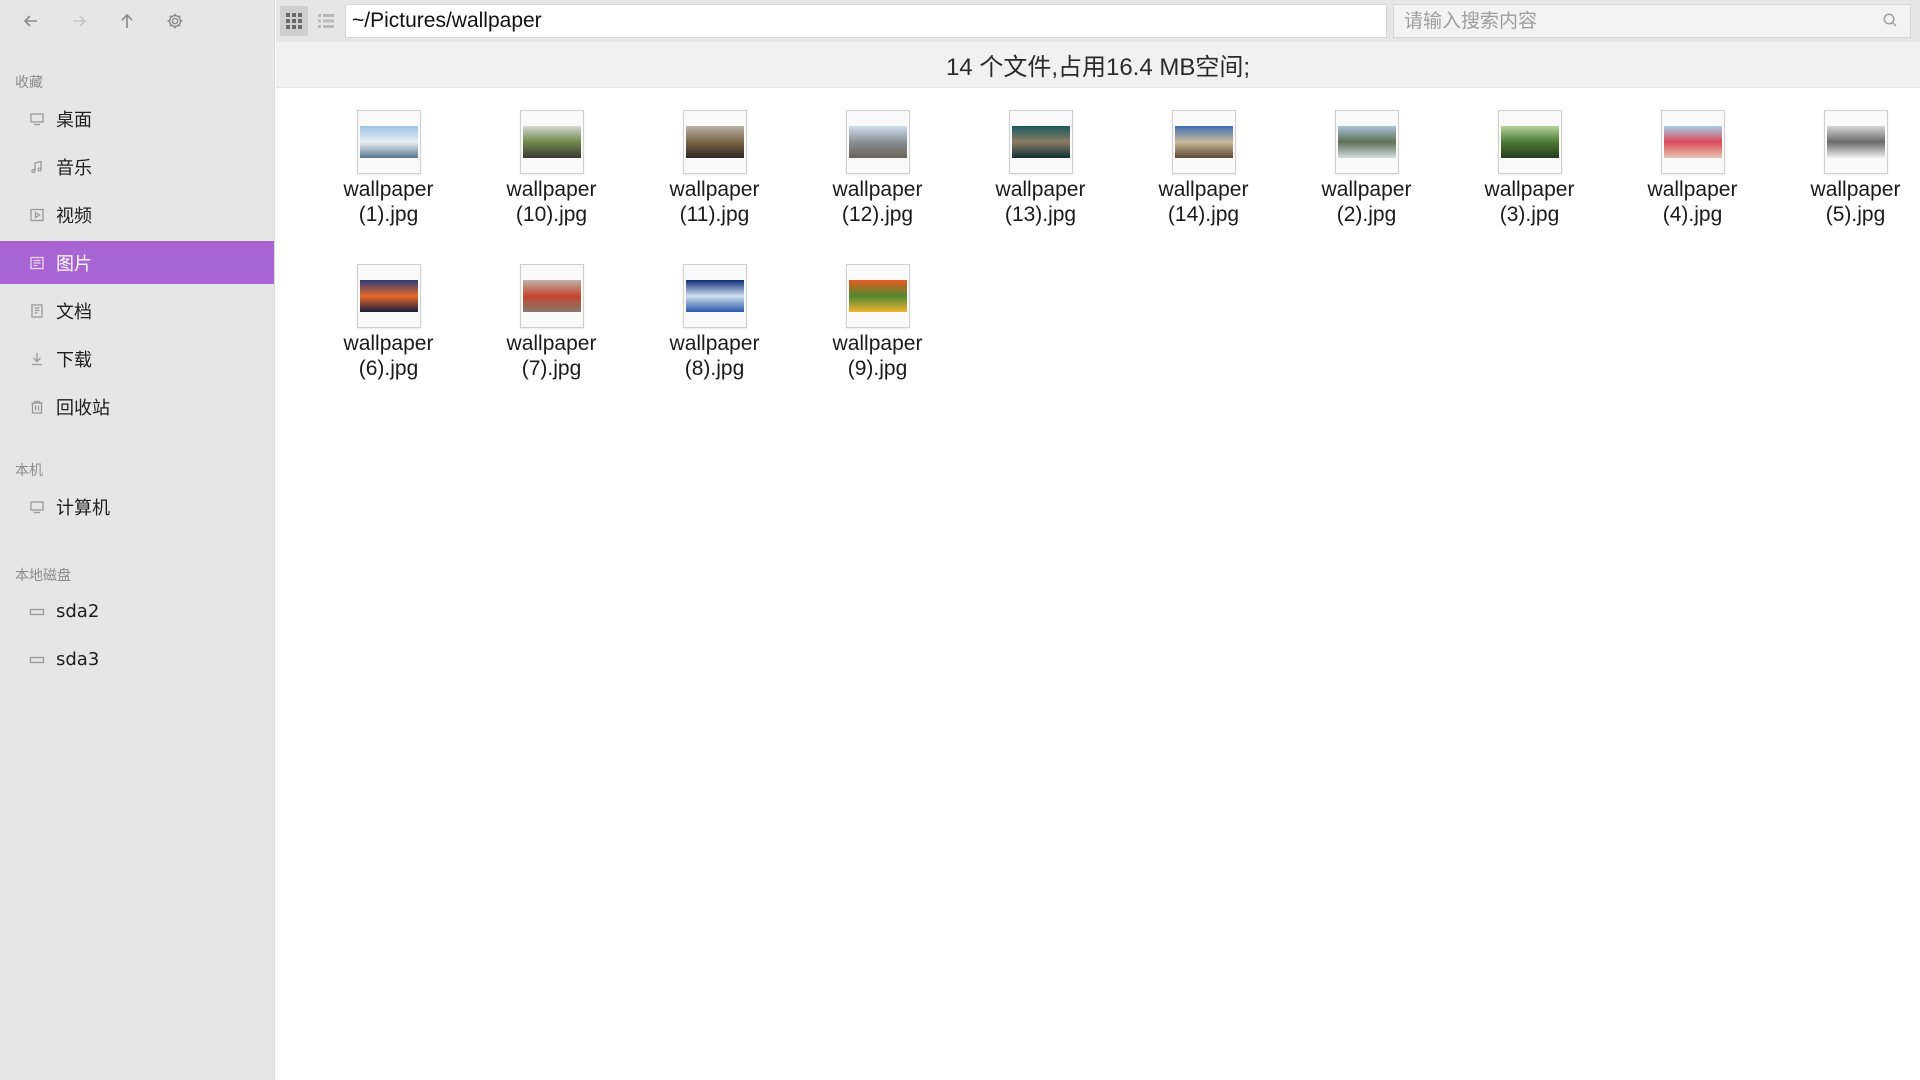 This screenshot has width=1920, height=1080. Describe the element at coordinates (1850, 202) in the screenshot. I see `file-name: wallpaper (5).jpg` at that location.